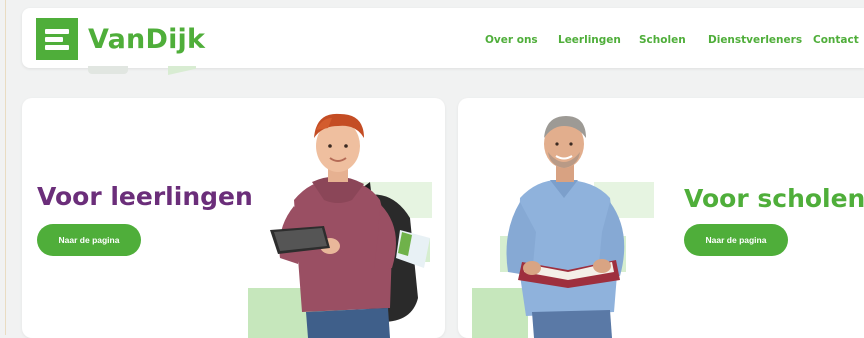 The height and width of the screenshot is (338, 864). What do you see at coordinates (89, 240) in the screenshot?
I see `naar-de-pagina-button-leerlingen: Naar de pagina` at bounding box center [89, 240].